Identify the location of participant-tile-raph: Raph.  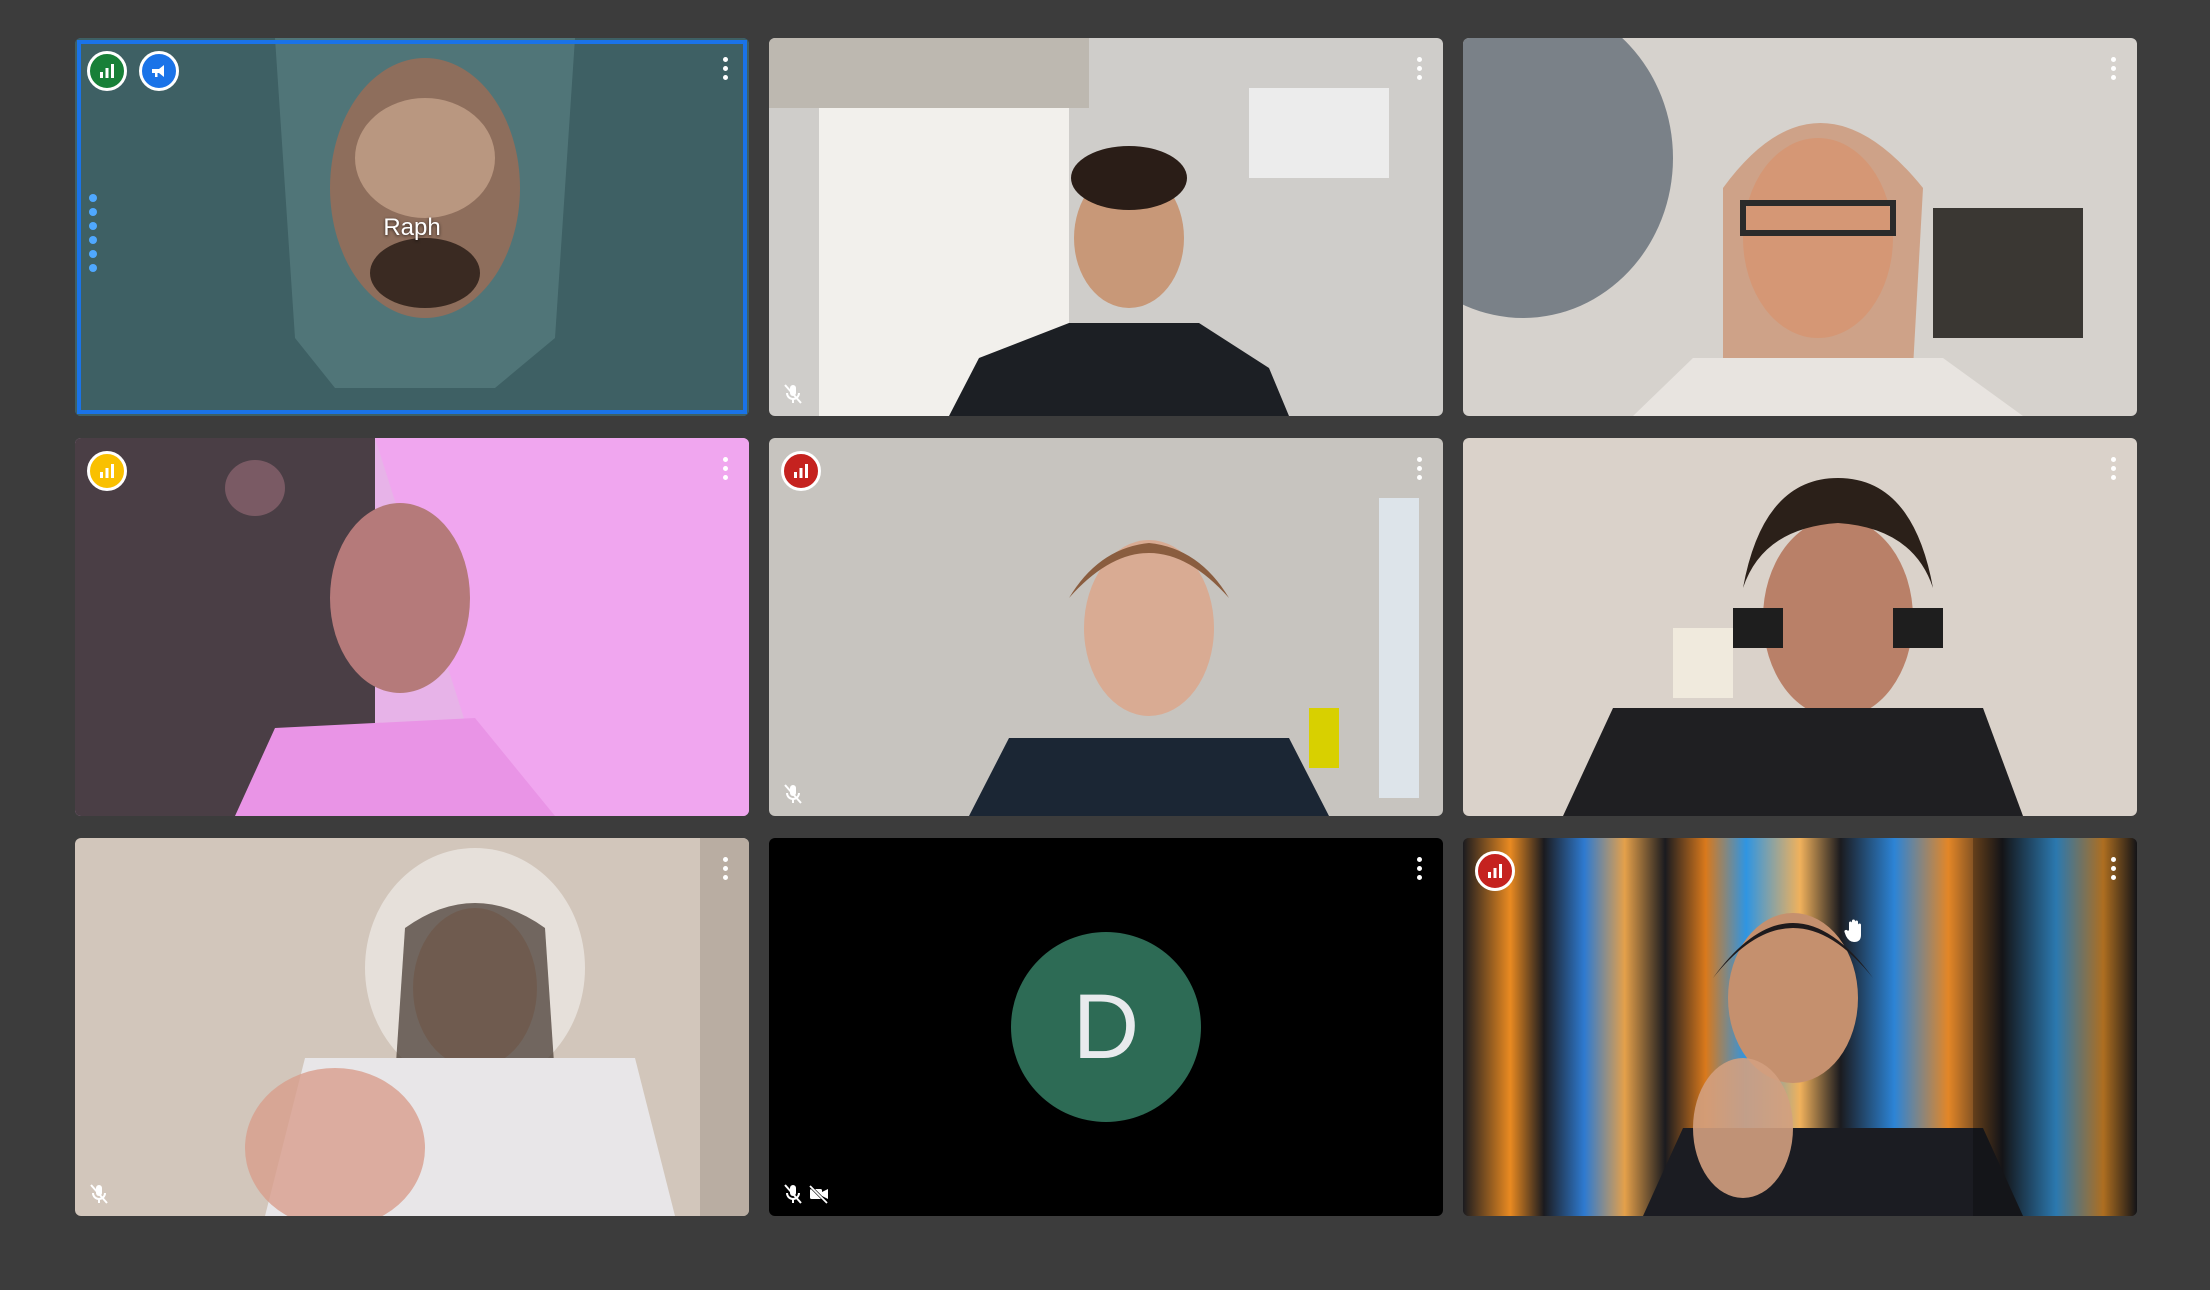
(412, 227).